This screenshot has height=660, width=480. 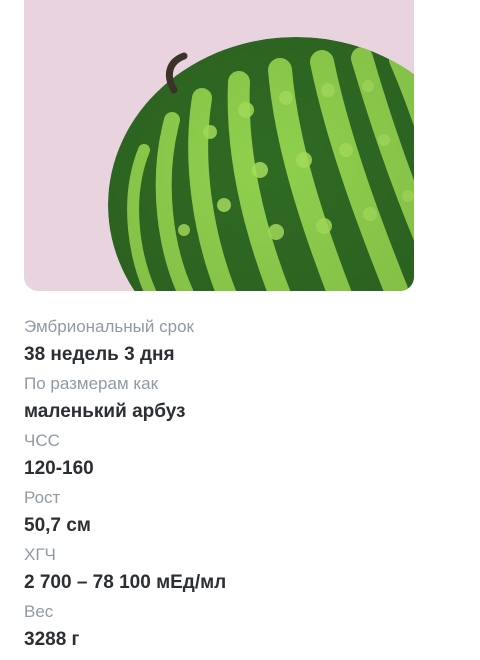 I want to click on detail-weight: Вес 3288 г, so click(x=244, y=625).